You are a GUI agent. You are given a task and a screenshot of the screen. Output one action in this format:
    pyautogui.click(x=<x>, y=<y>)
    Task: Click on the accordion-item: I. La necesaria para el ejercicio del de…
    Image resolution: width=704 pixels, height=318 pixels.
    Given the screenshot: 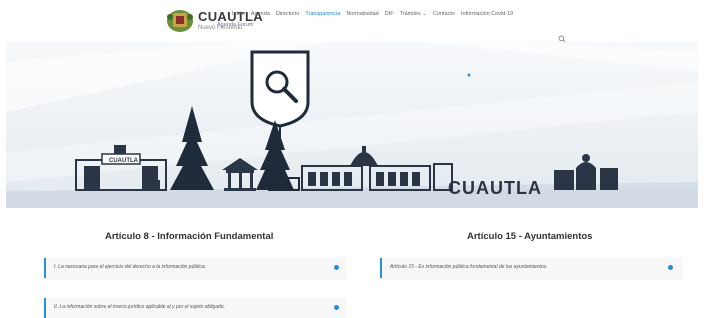 What is the action you would take?
    pyautogui.click(x=195, y=268)
    